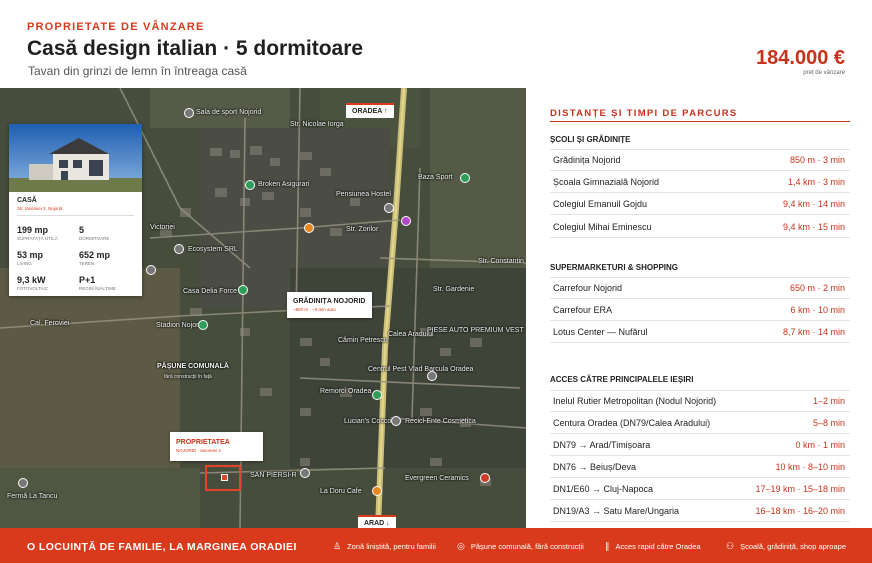 This screenshot has width=872, height=563. What do you see at coordinates (213, 249) in the screenshot?
I see `map-poi: Ecosystem SRL` at bounding box center [213, 249].